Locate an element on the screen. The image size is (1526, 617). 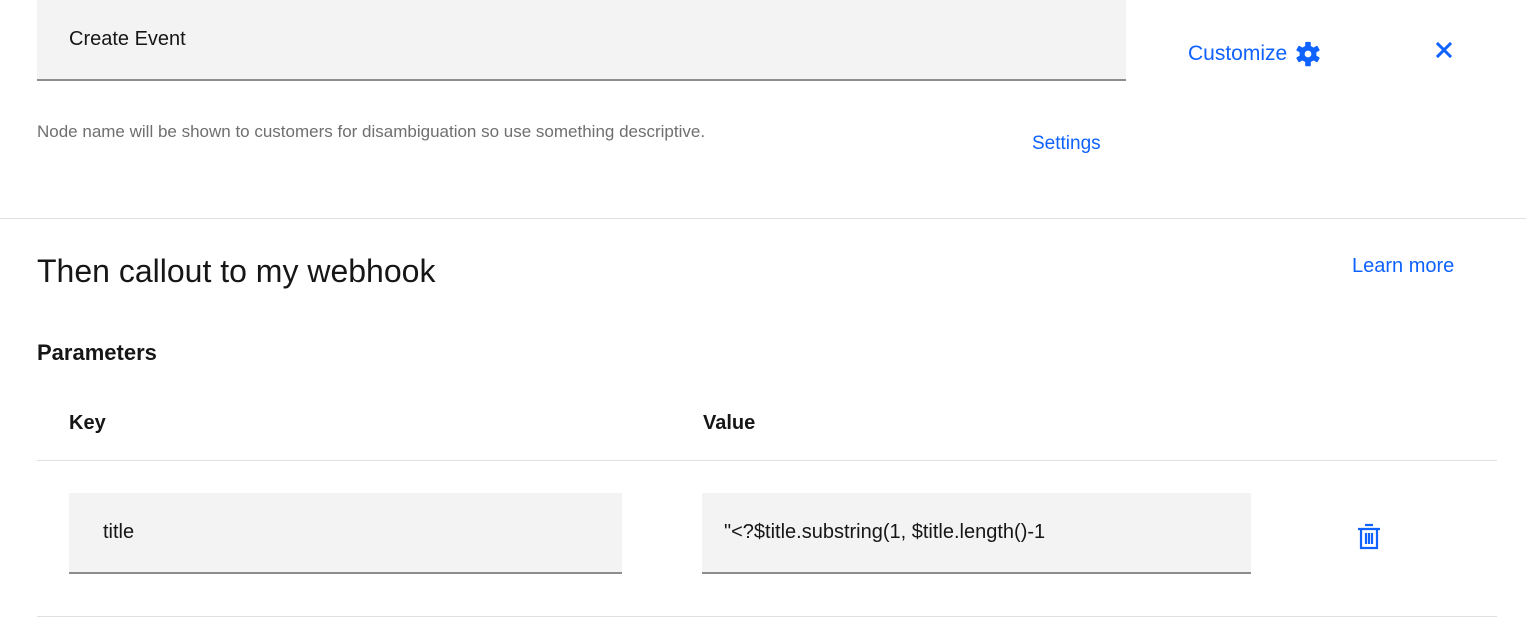
close-icon is located at coordinates (1444, 50).